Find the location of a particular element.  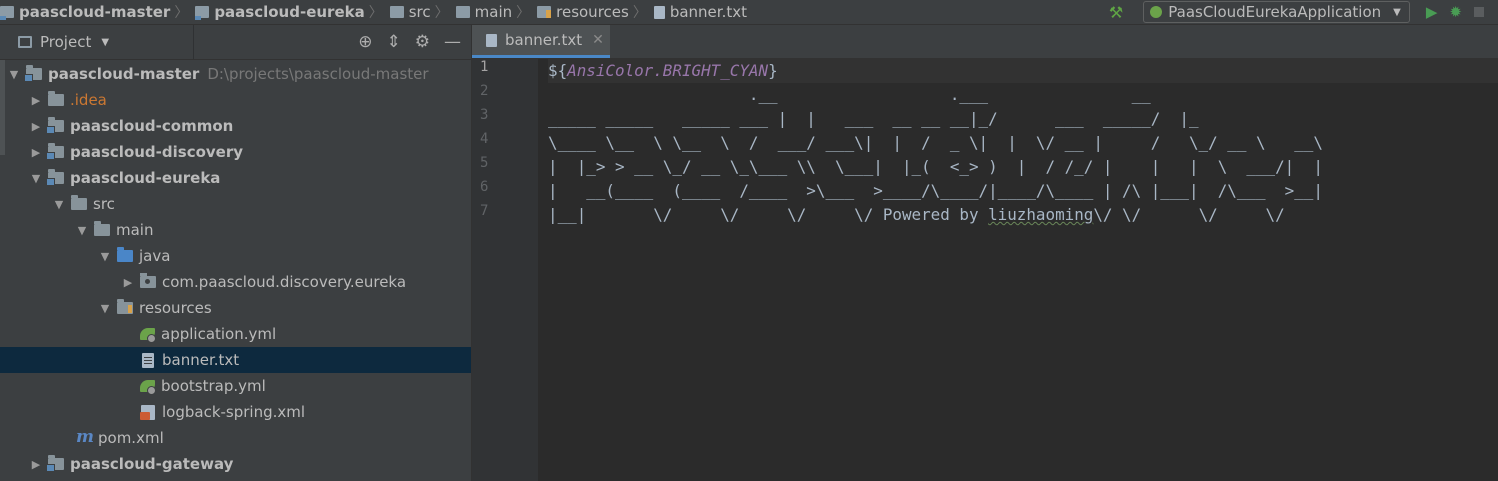

tree-node-paascloud-common: ▶ paascloud-common is located at coordinates (235, 126).